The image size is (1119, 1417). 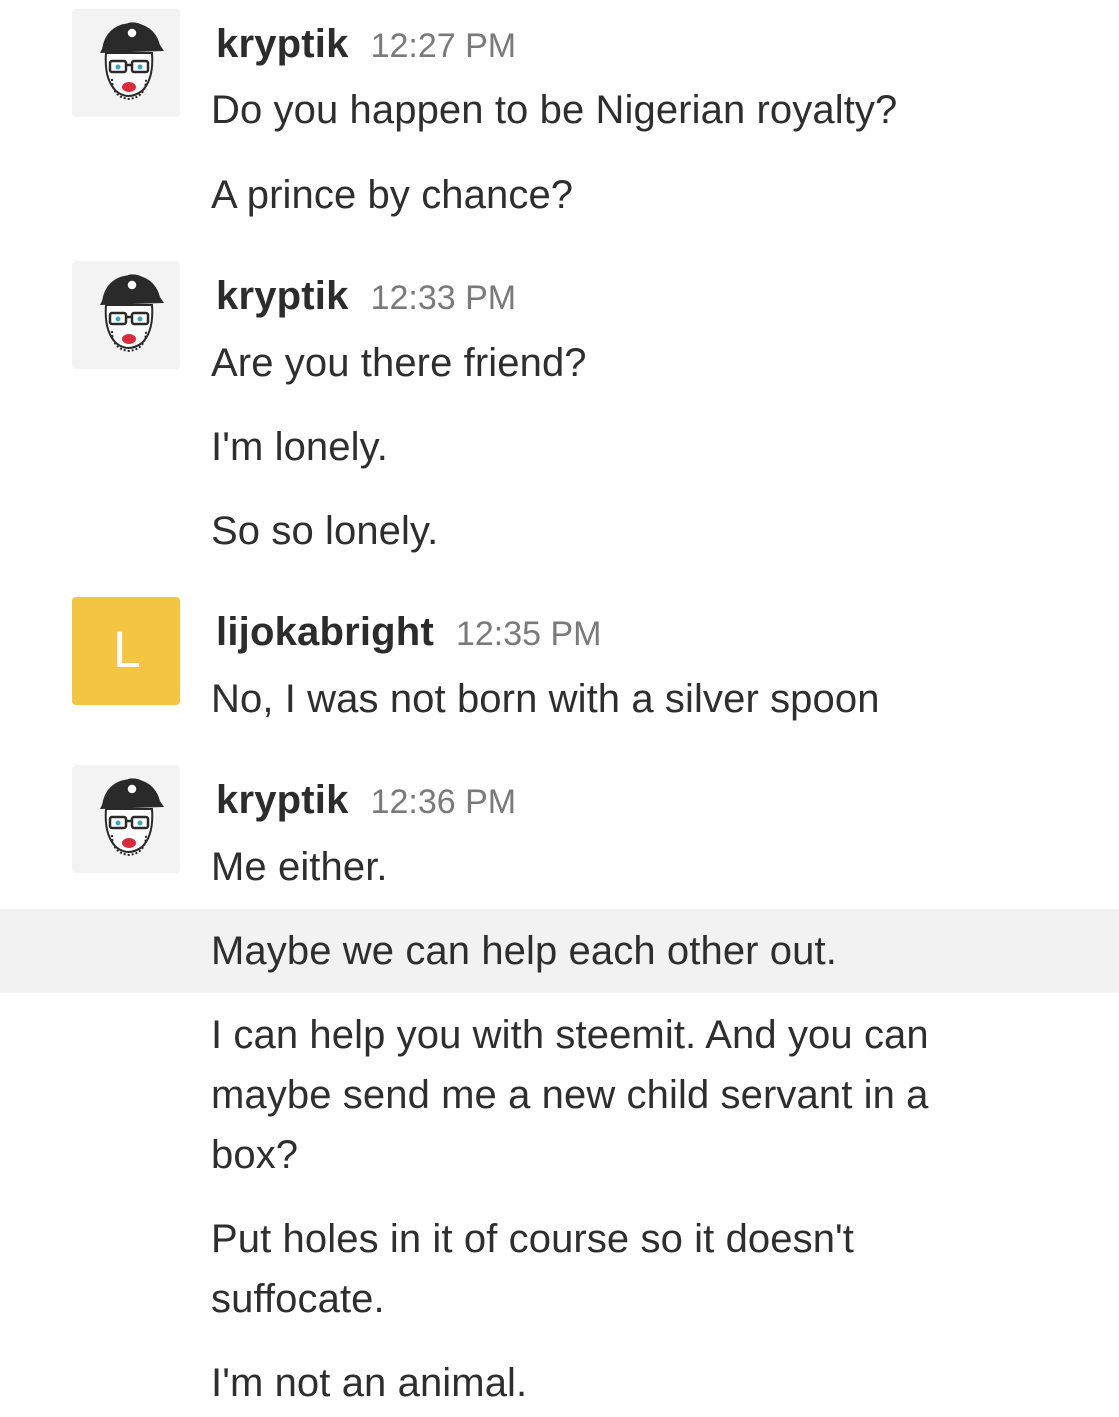 I want to click on message-header: lijokabright 12:35 PM, so click(x=409, y=634).